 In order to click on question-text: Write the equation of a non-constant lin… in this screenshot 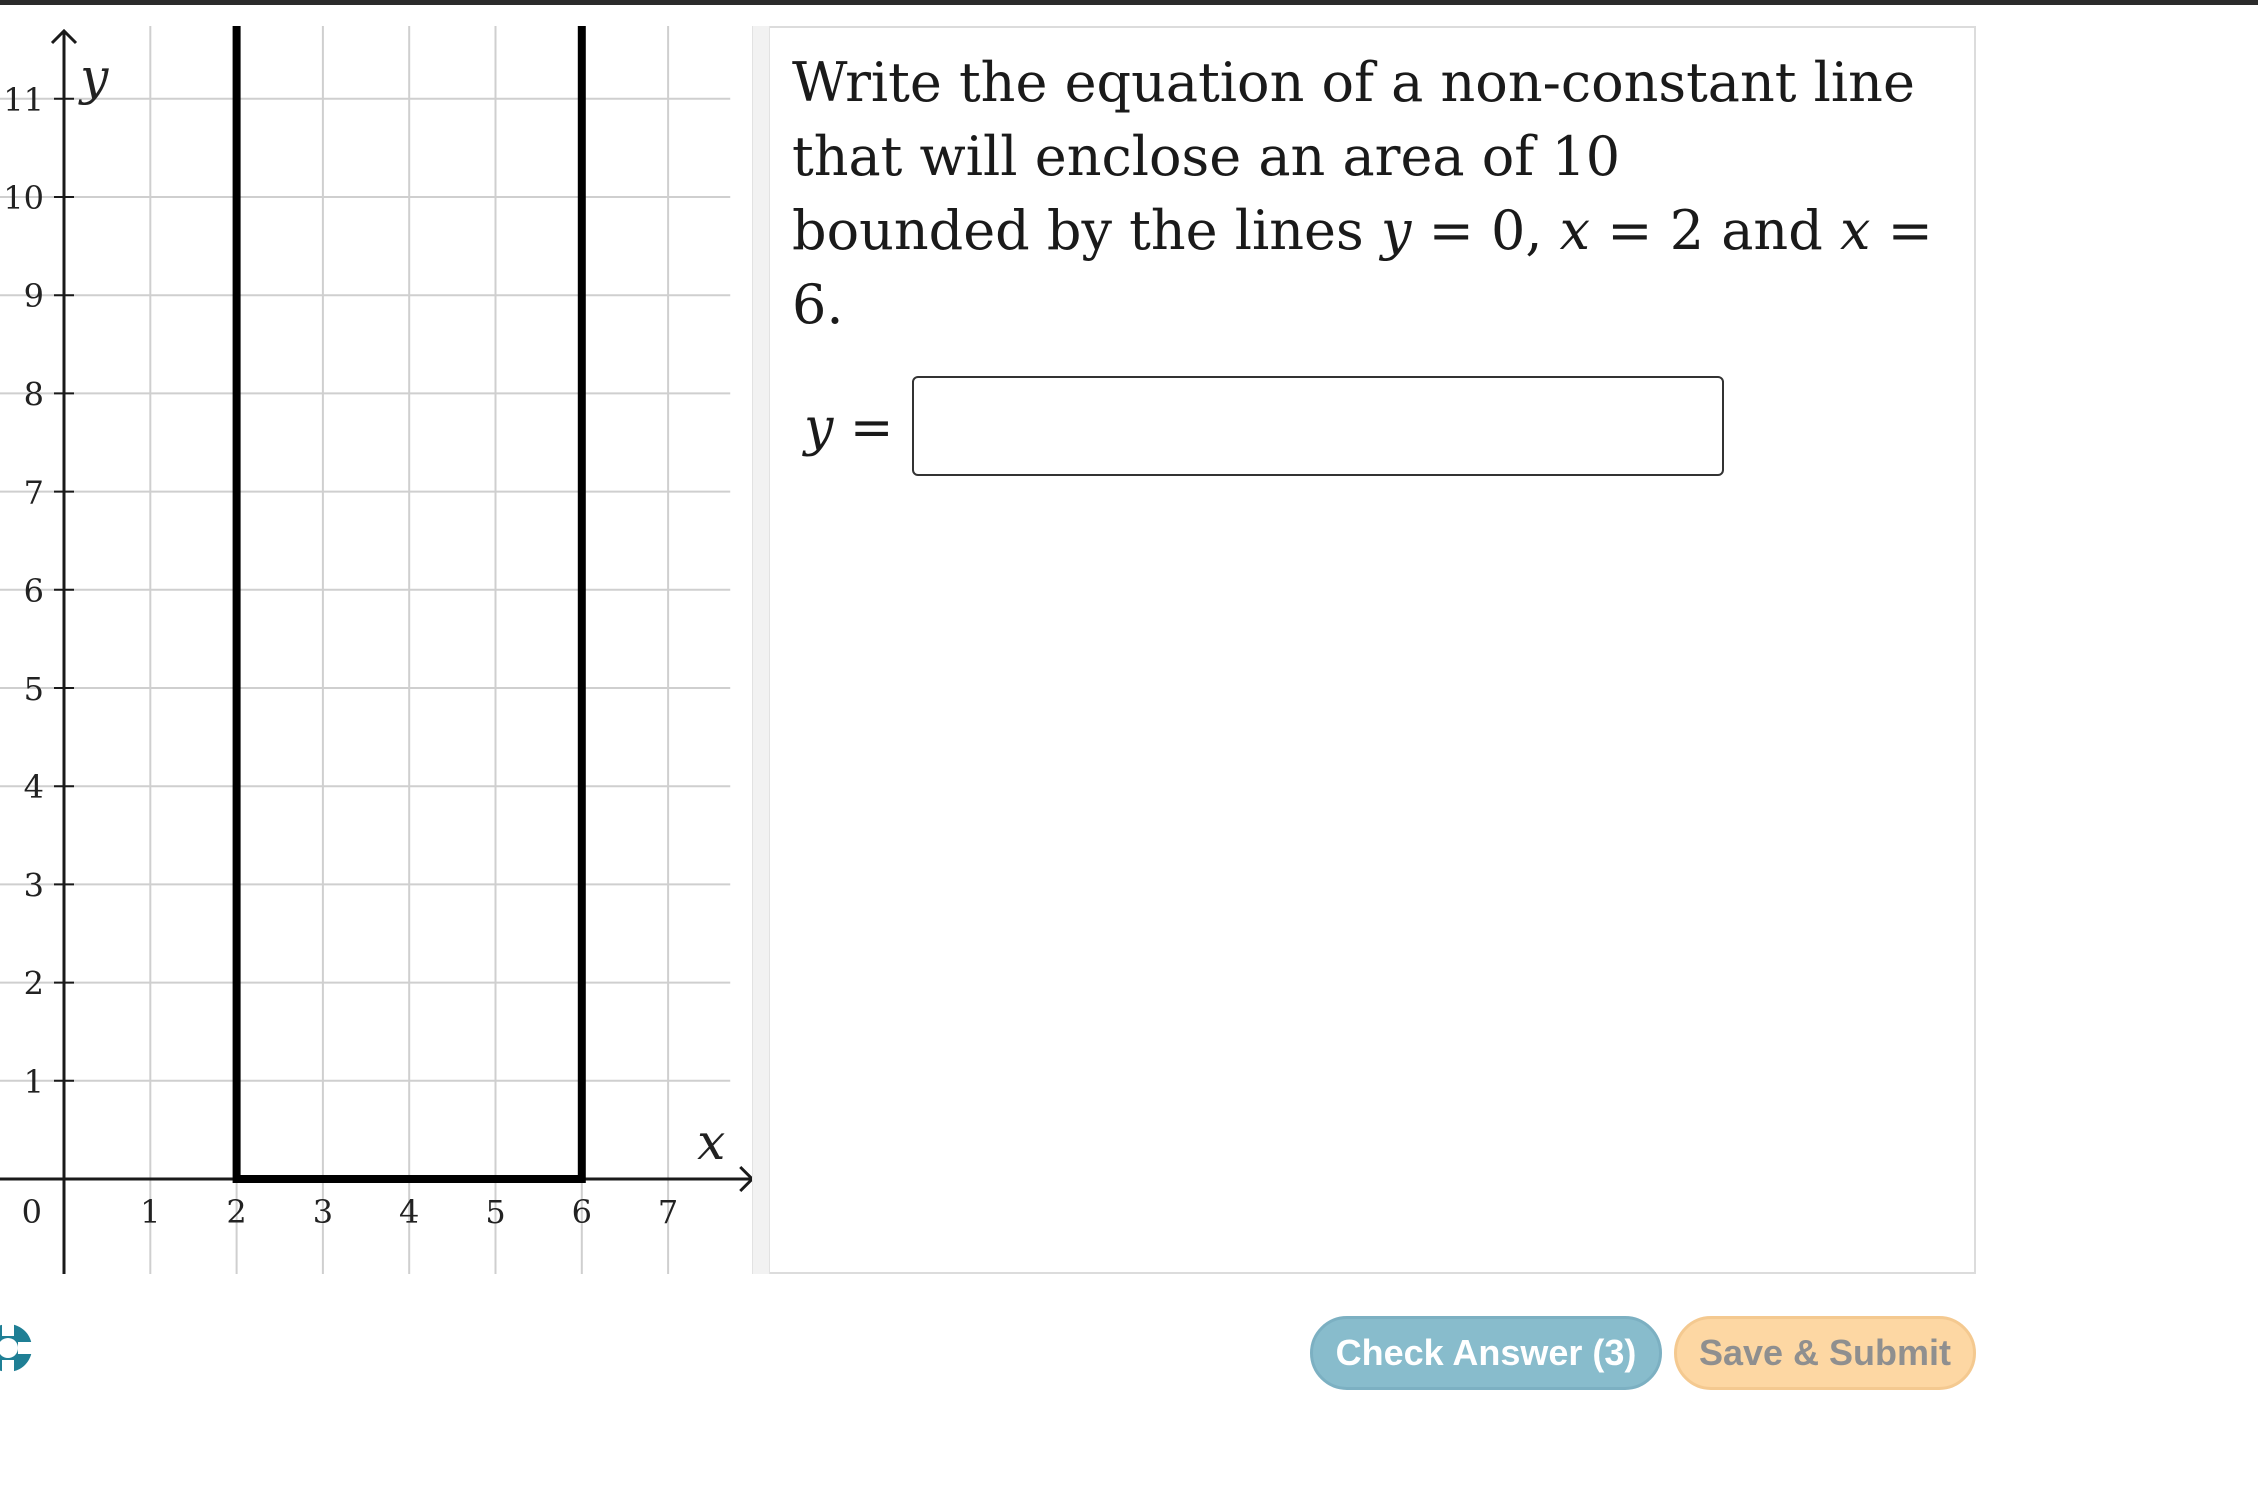, I will do `click(1372, 194)`.